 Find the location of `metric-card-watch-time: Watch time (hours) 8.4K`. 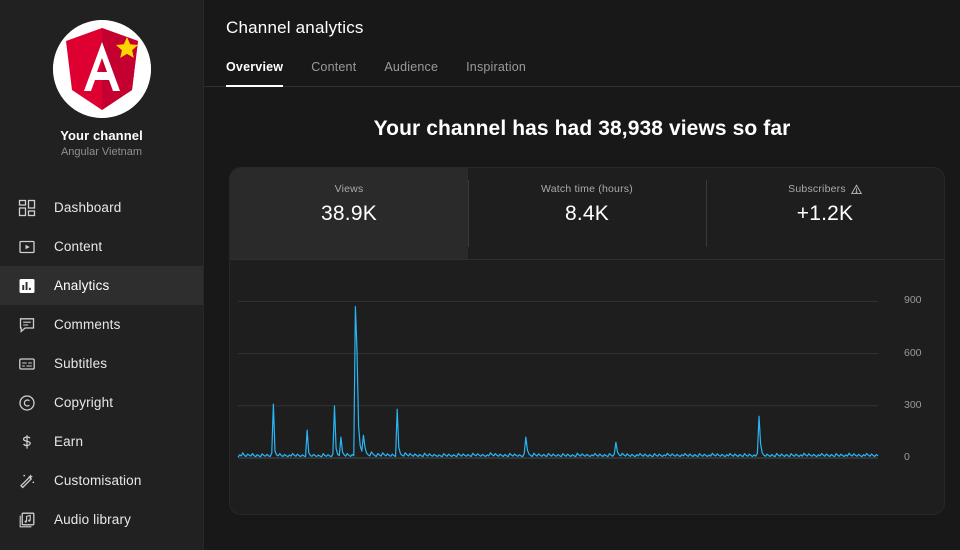

metric-card-watch-time: Watch time (hours) 8.4K is located at coordinates (587, 214).